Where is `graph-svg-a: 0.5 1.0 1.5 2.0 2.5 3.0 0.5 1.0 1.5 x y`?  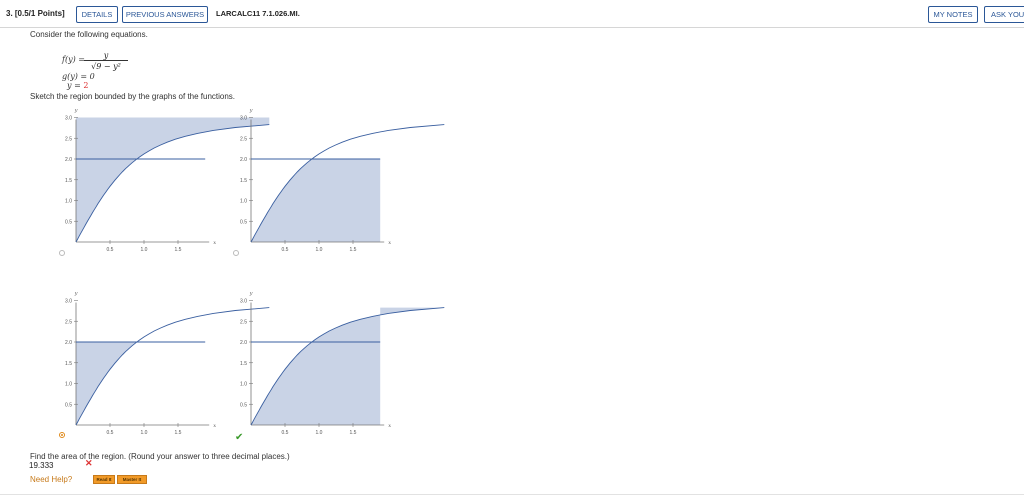
graph-svg-a: 0.5 1.0 1.5 2.0 2.5 3.0 0.5 1.0 1.5 x y is located at coordinates (167, 180).